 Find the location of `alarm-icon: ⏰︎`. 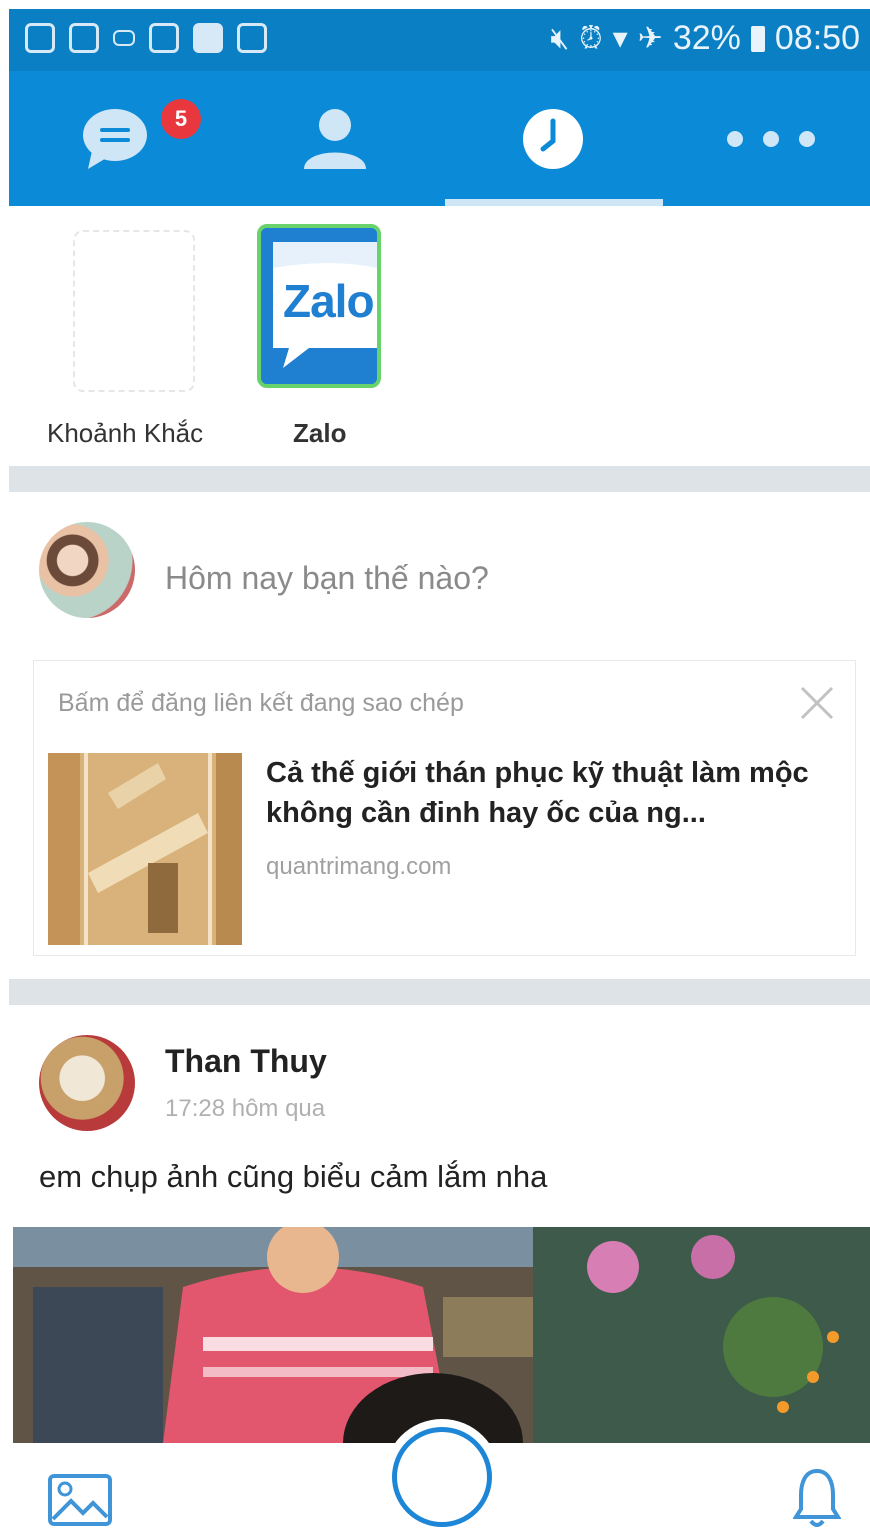

alarm-icon: ⏰︎ is located at coordinates (591, 38).